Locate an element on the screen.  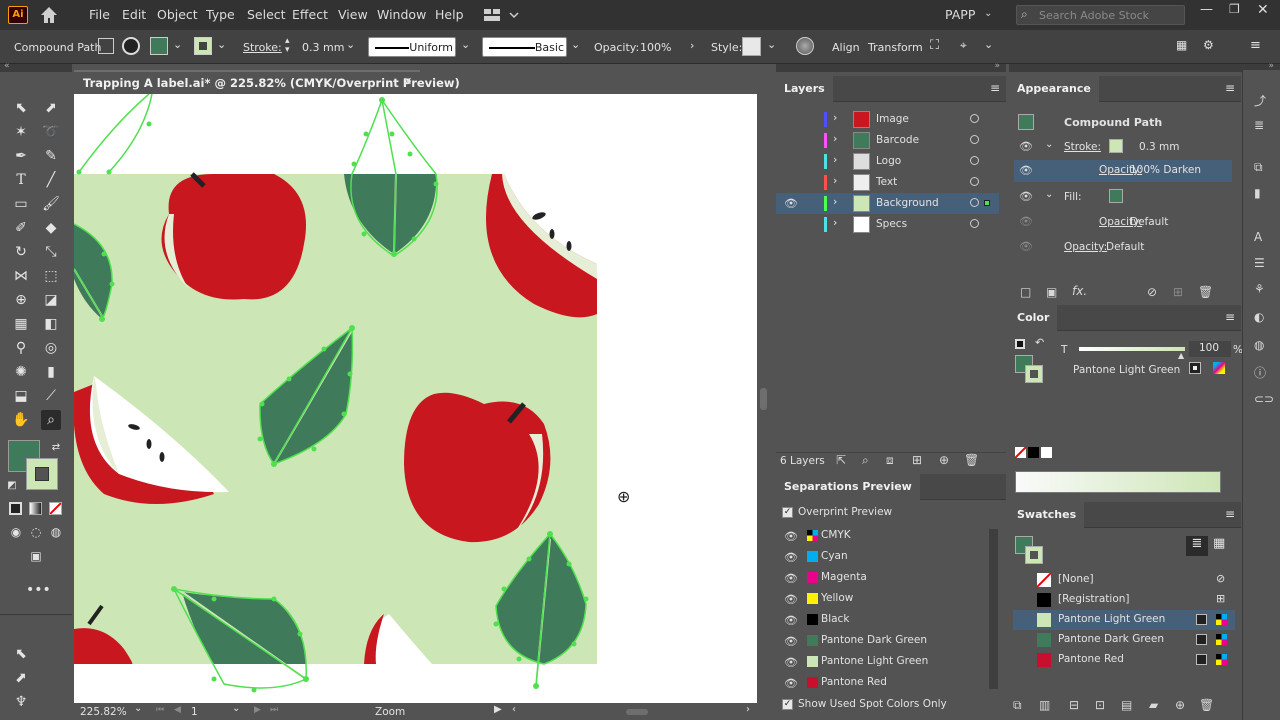
recolor-artwork-icon is located at coordinates (805, 46).